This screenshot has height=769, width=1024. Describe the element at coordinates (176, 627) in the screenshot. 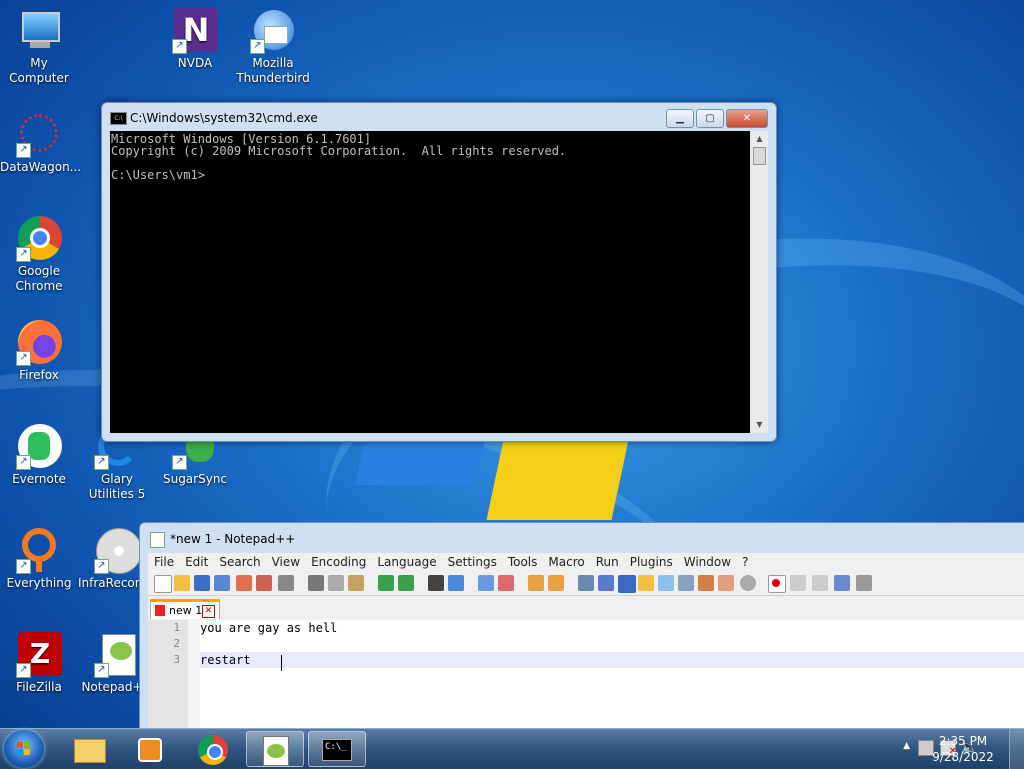

I see `line-number: 1` at that location.